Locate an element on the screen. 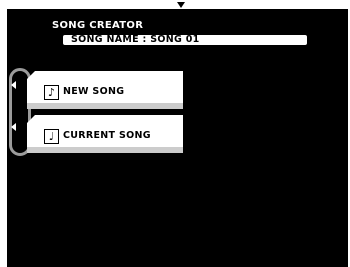 This screenshot has width=350, height=267. note-glyph: ♪ is located at coordinates (51, 92).